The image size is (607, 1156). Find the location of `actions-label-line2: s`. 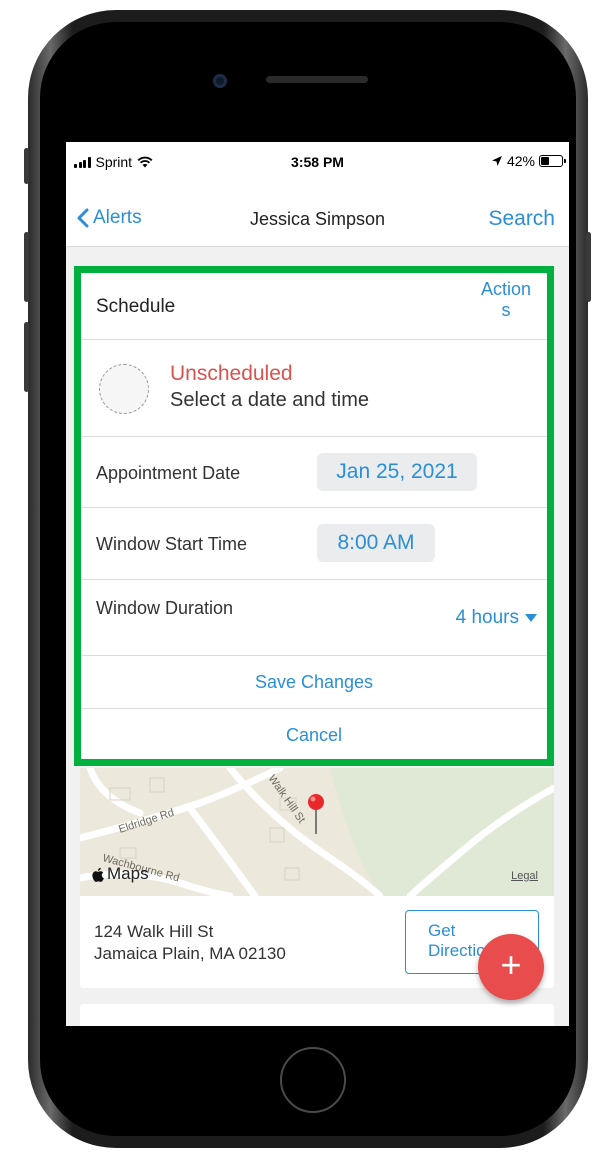

actions-label-line2: s is located at coordinates (506, 310).